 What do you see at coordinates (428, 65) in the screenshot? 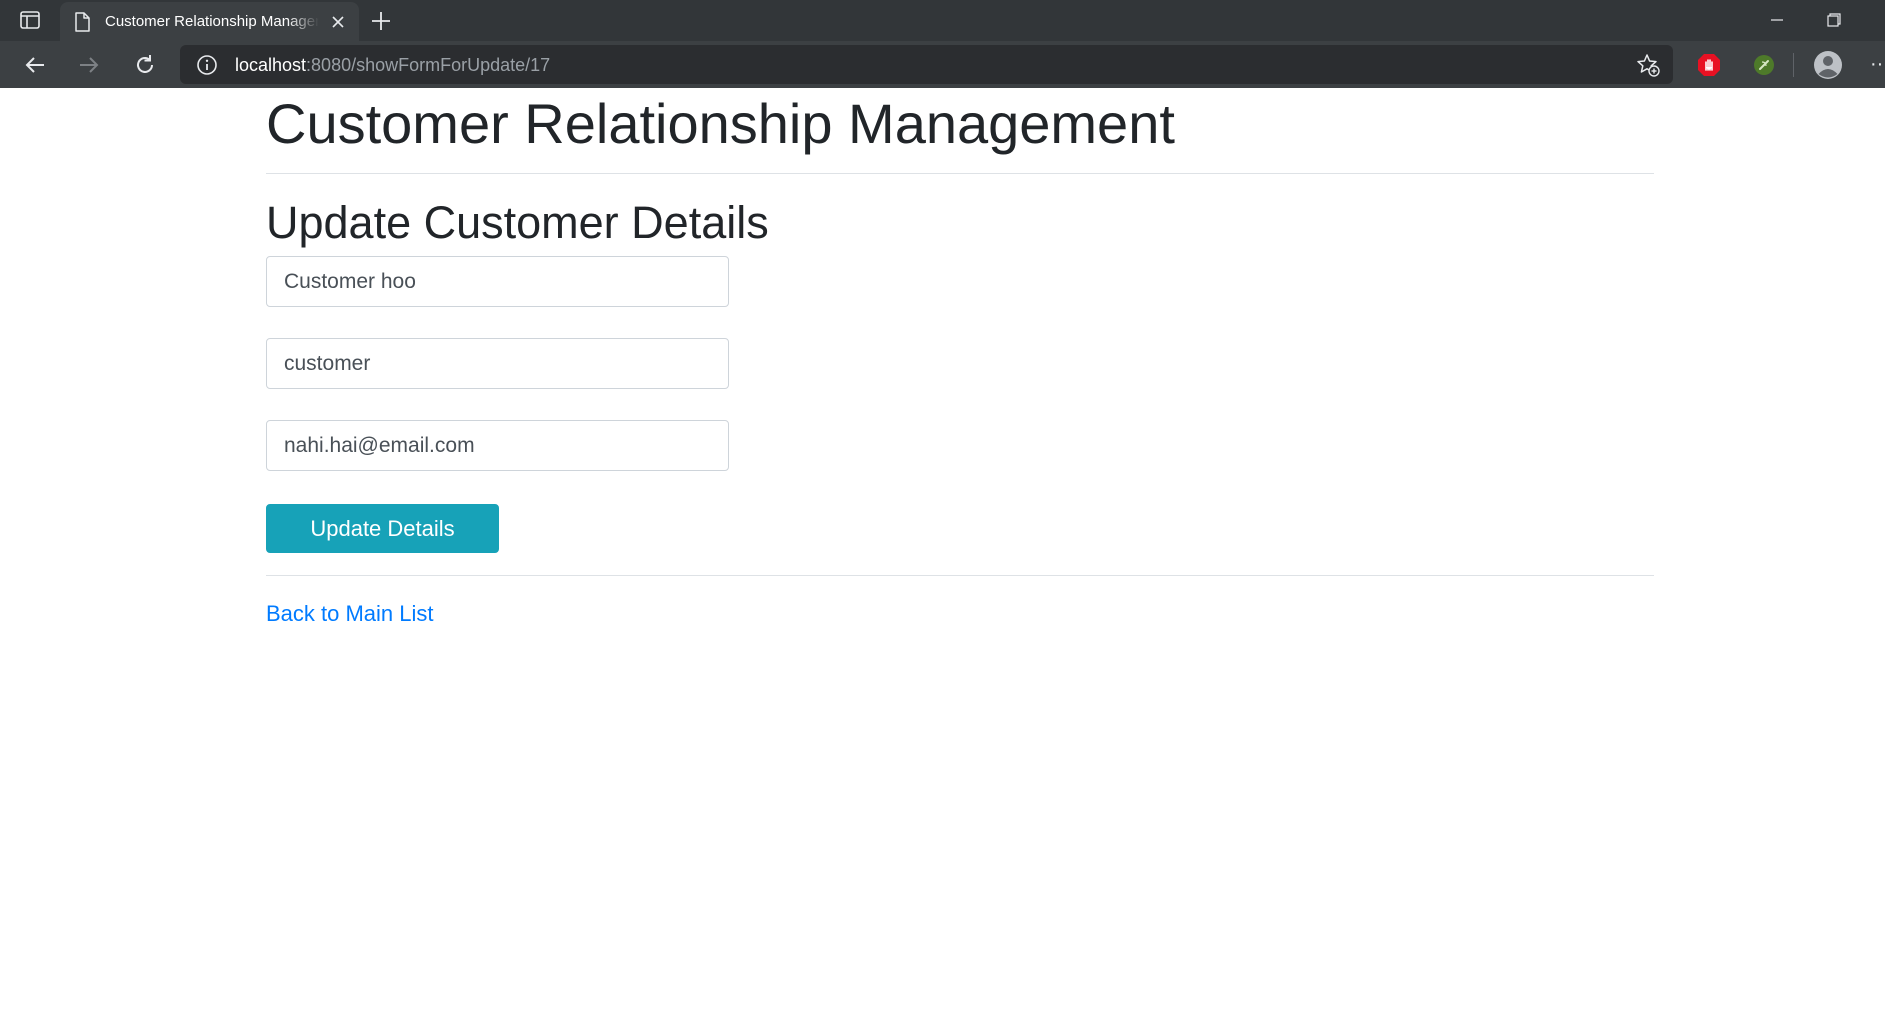
I see `url-path: :8080/showFormForUpdate/17` at bounding box center [428, 65].